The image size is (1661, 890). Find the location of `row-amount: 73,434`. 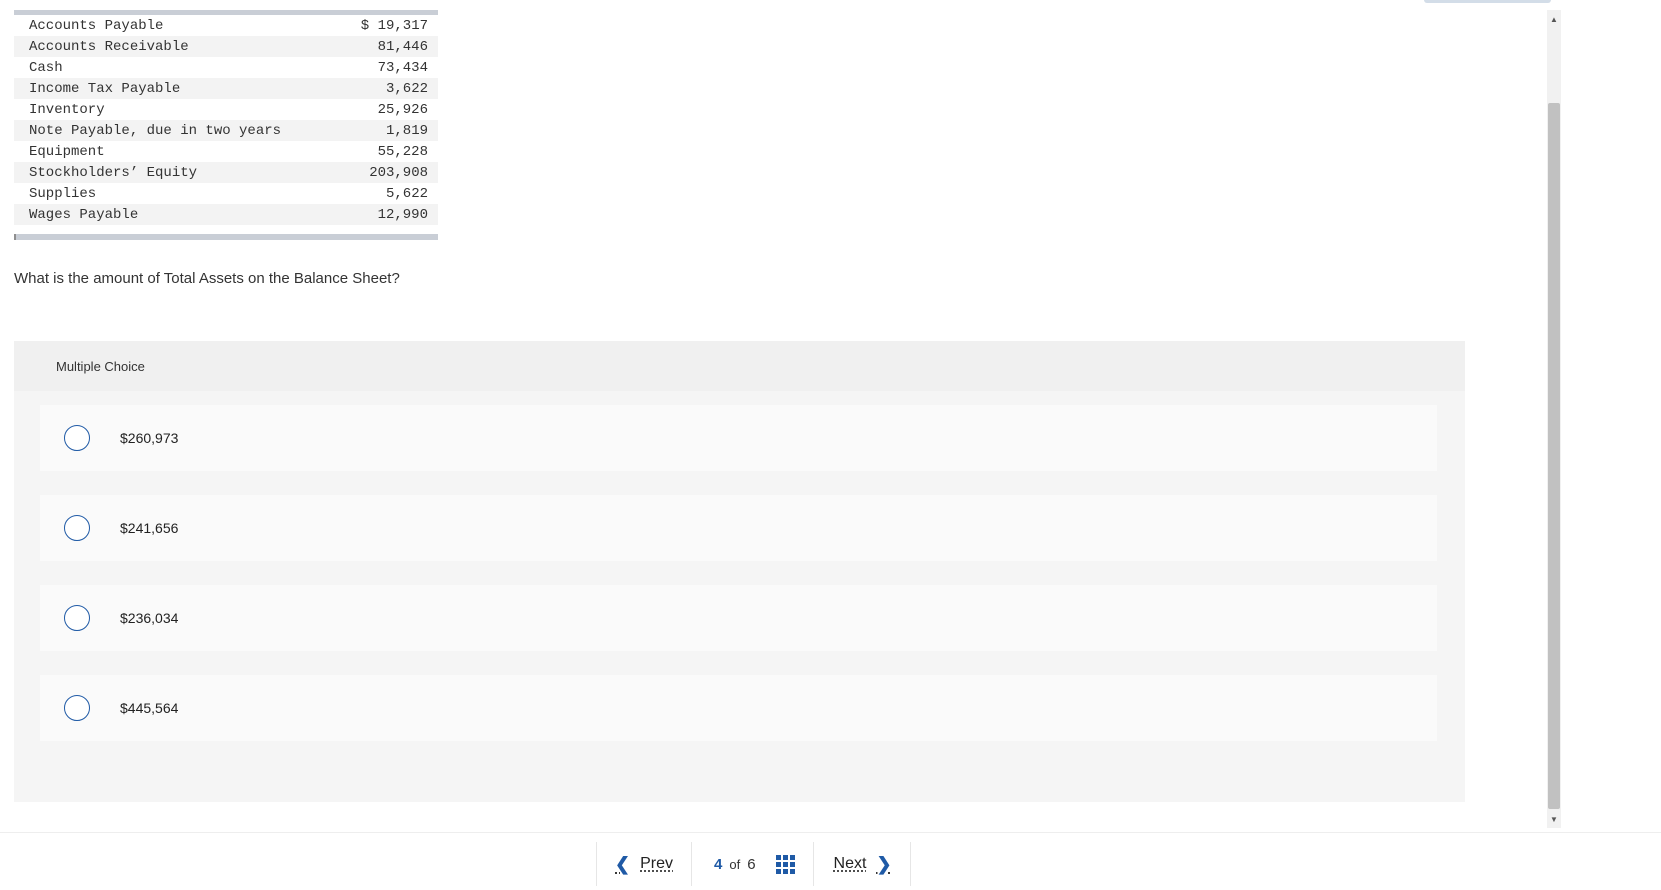

row-amount: 73,434 is located at coordinates (402, 67).